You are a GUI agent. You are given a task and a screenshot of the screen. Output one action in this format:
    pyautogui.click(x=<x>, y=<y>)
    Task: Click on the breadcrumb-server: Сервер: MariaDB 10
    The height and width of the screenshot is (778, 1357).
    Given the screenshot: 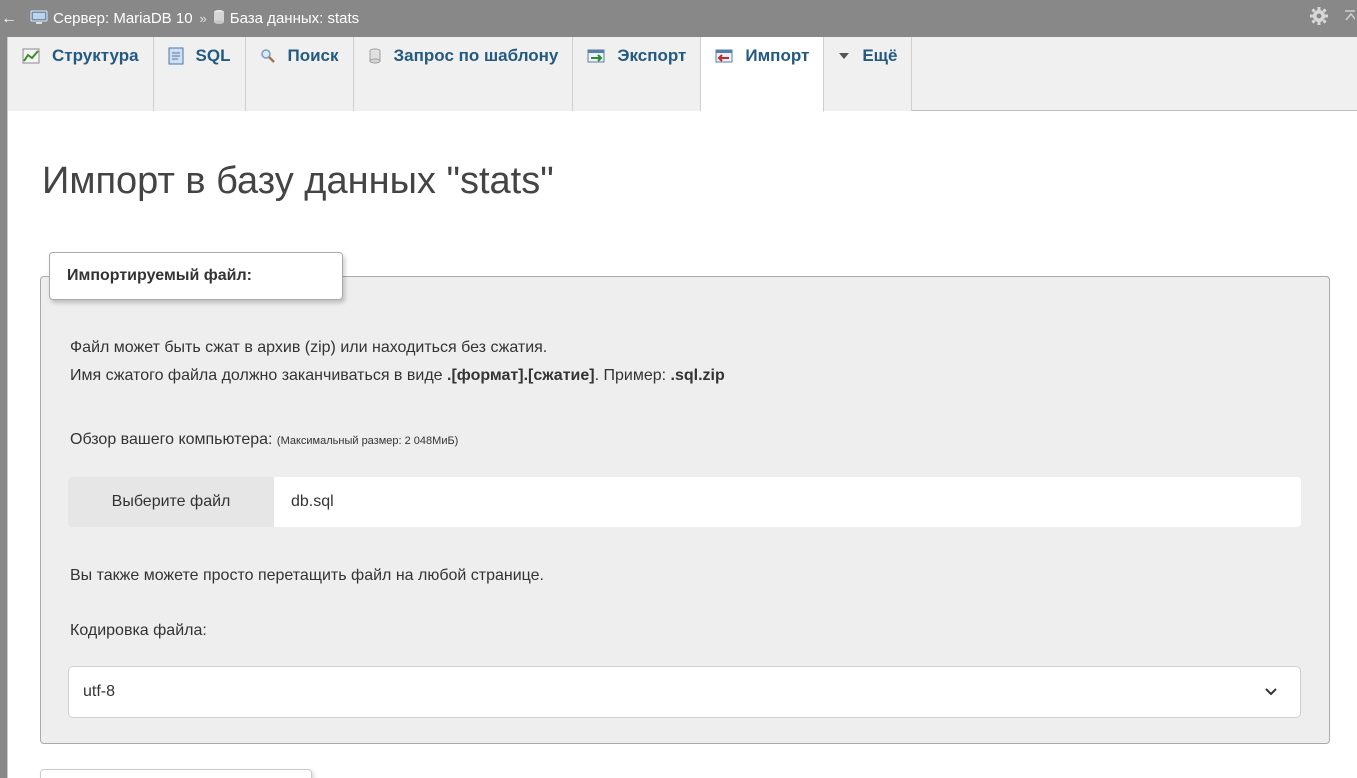 What is the action you would take?
    pyautogui.click(x=111, y=19)
    